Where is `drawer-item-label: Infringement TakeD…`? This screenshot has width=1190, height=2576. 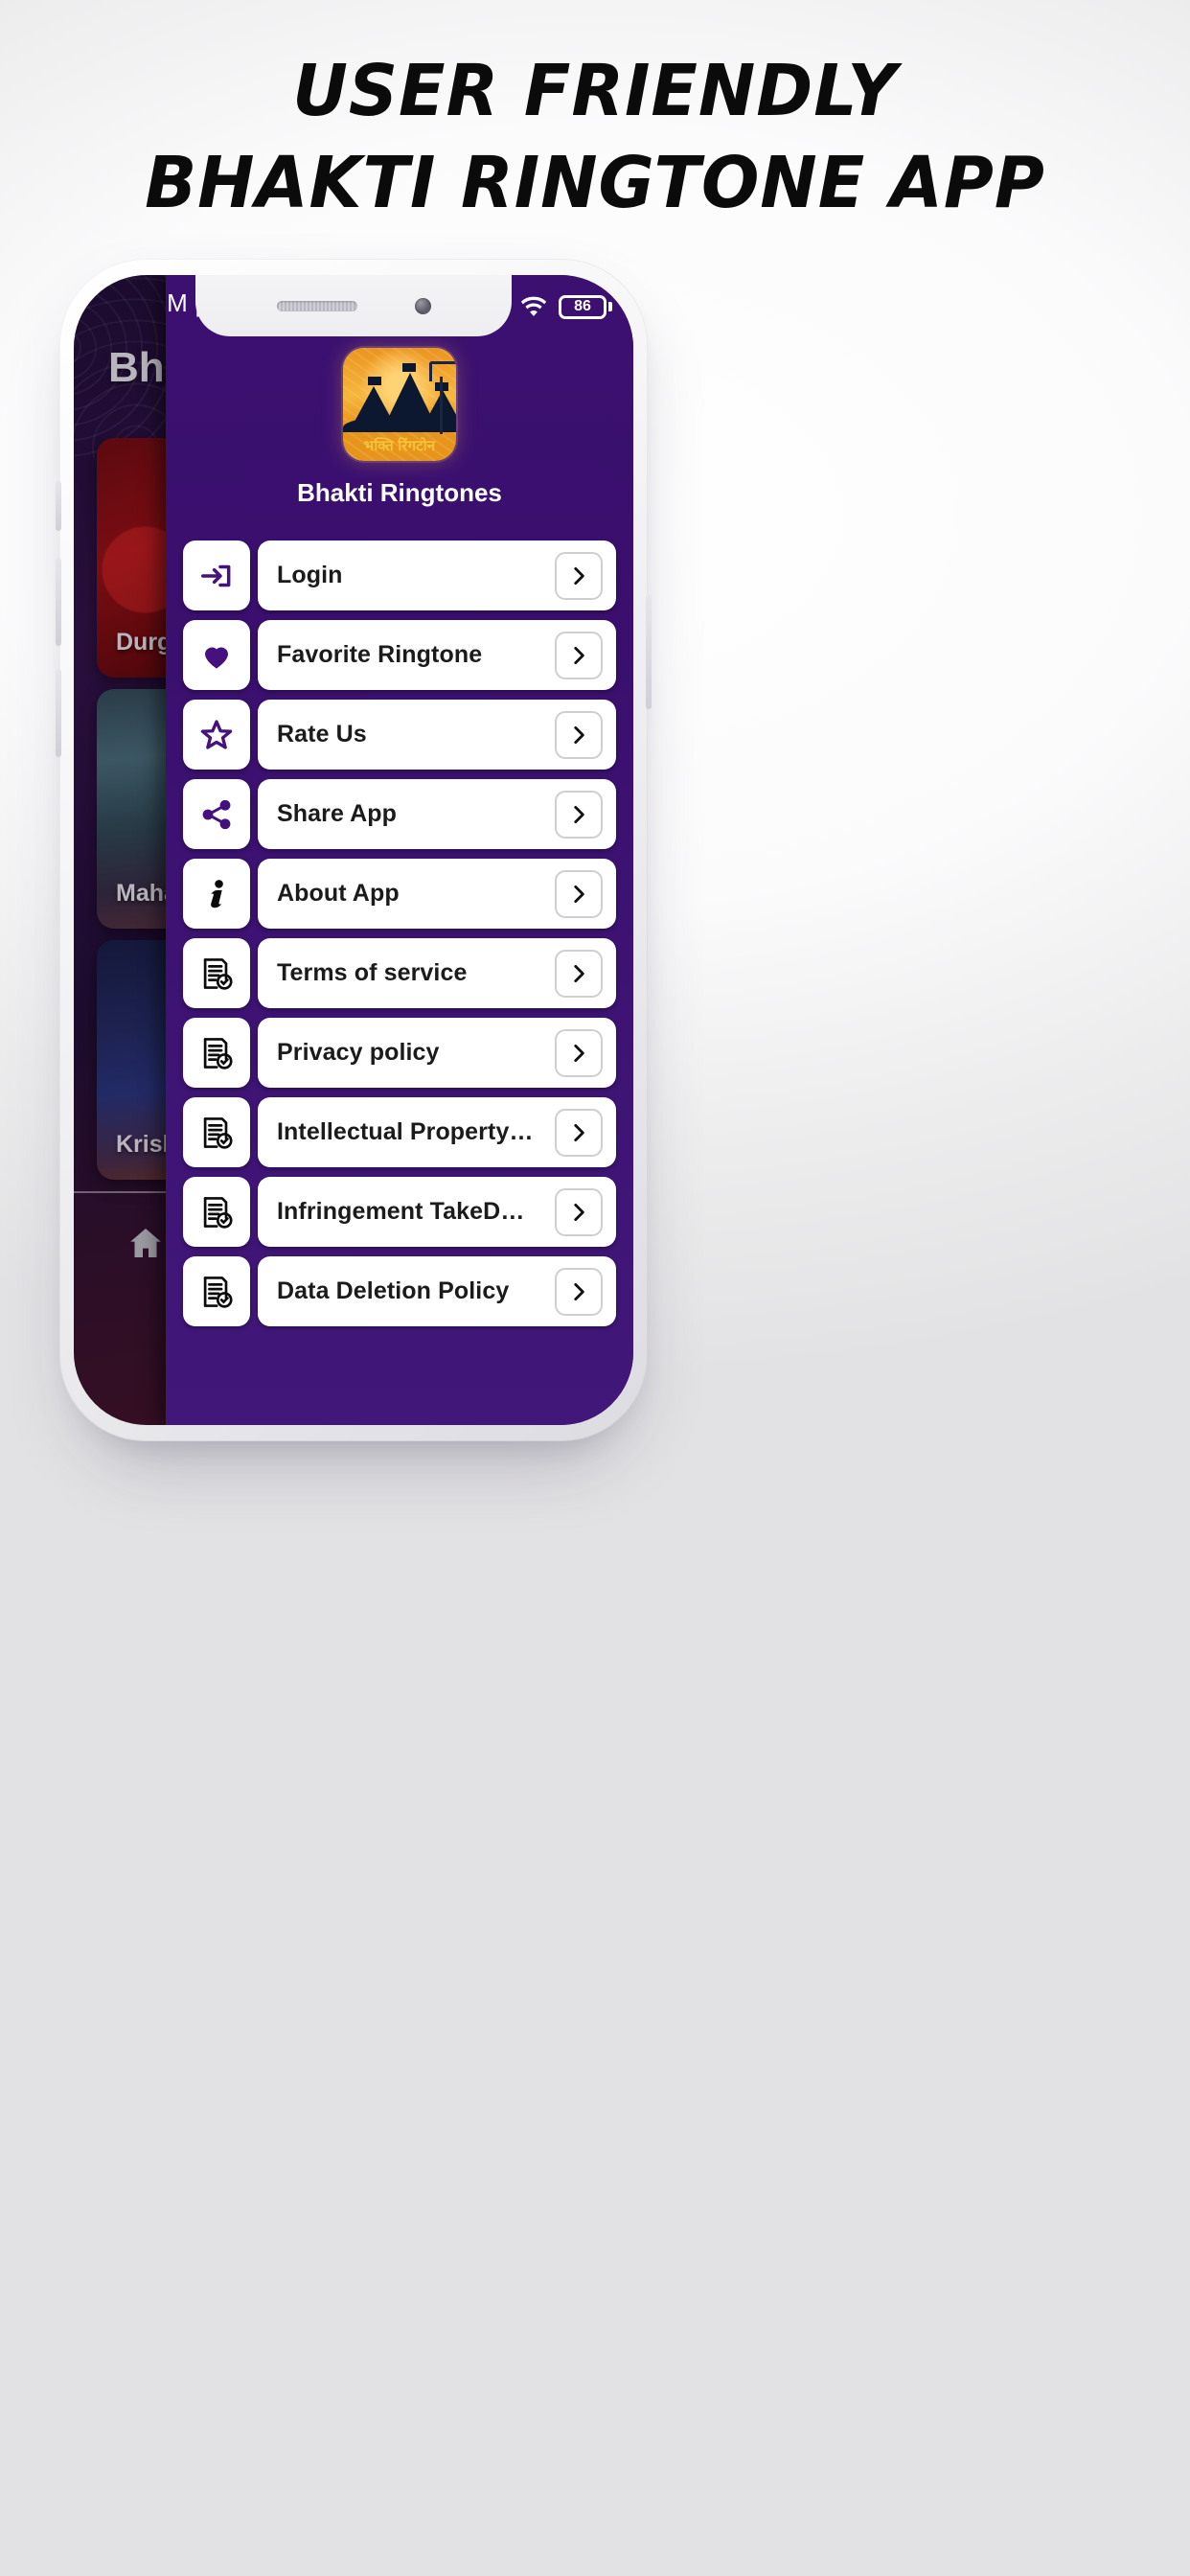 drawer-item-label: Infringement TakeD… is located at coordinates (401, 1211).